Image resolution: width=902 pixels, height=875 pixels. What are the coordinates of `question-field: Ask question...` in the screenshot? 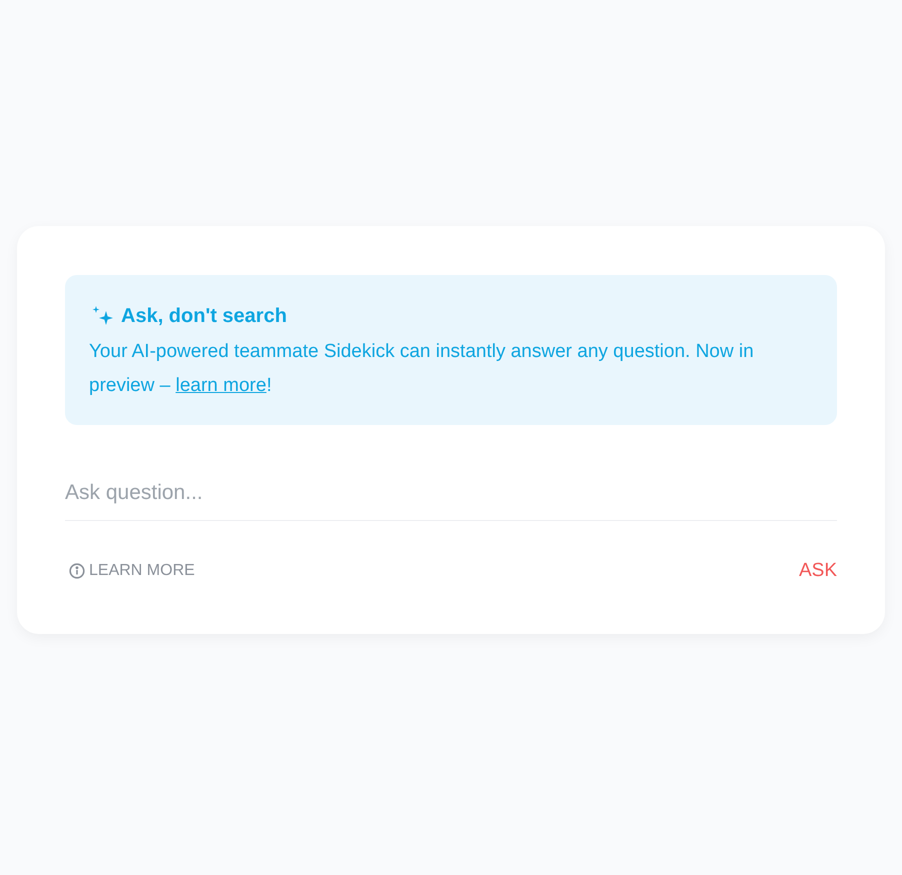 It's located at (451, 493).